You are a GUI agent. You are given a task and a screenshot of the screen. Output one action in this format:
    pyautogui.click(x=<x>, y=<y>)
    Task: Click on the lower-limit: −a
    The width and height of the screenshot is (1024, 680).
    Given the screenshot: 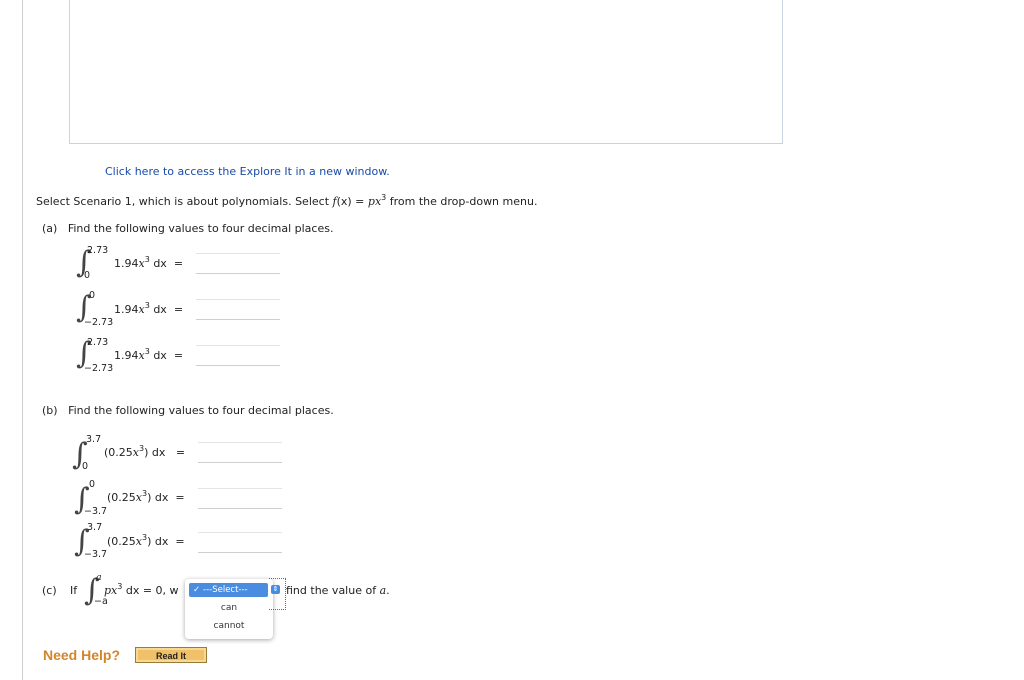 What is the action you would take?
    pyautogui.click(x=101, y=601)
    